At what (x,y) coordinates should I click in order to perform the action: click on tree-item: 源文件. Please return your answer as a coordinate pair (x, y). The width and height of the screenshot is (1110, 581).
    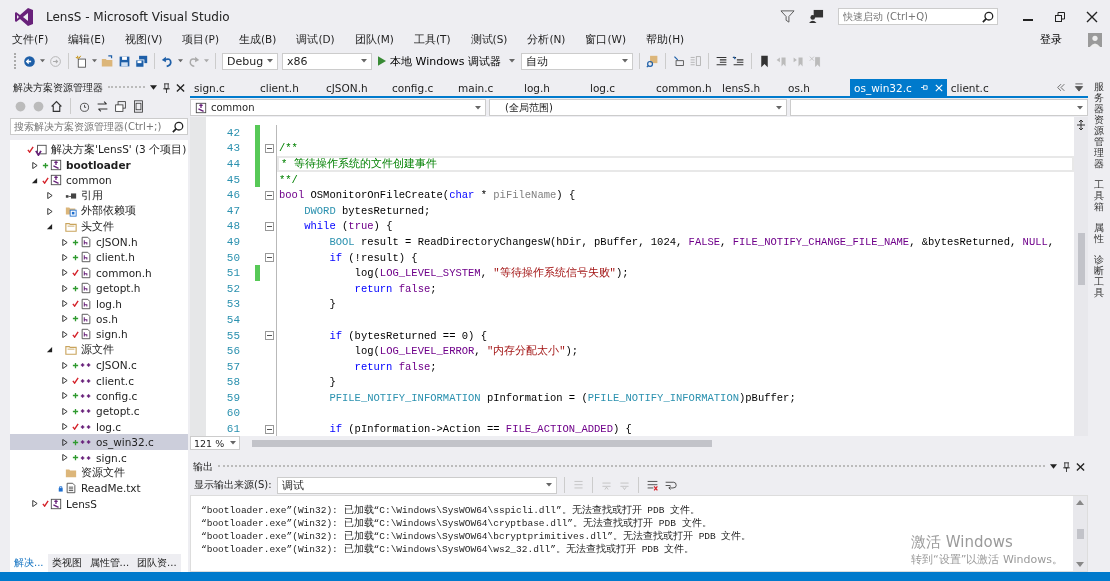
    Looking at the image, I should click on (99, 350).